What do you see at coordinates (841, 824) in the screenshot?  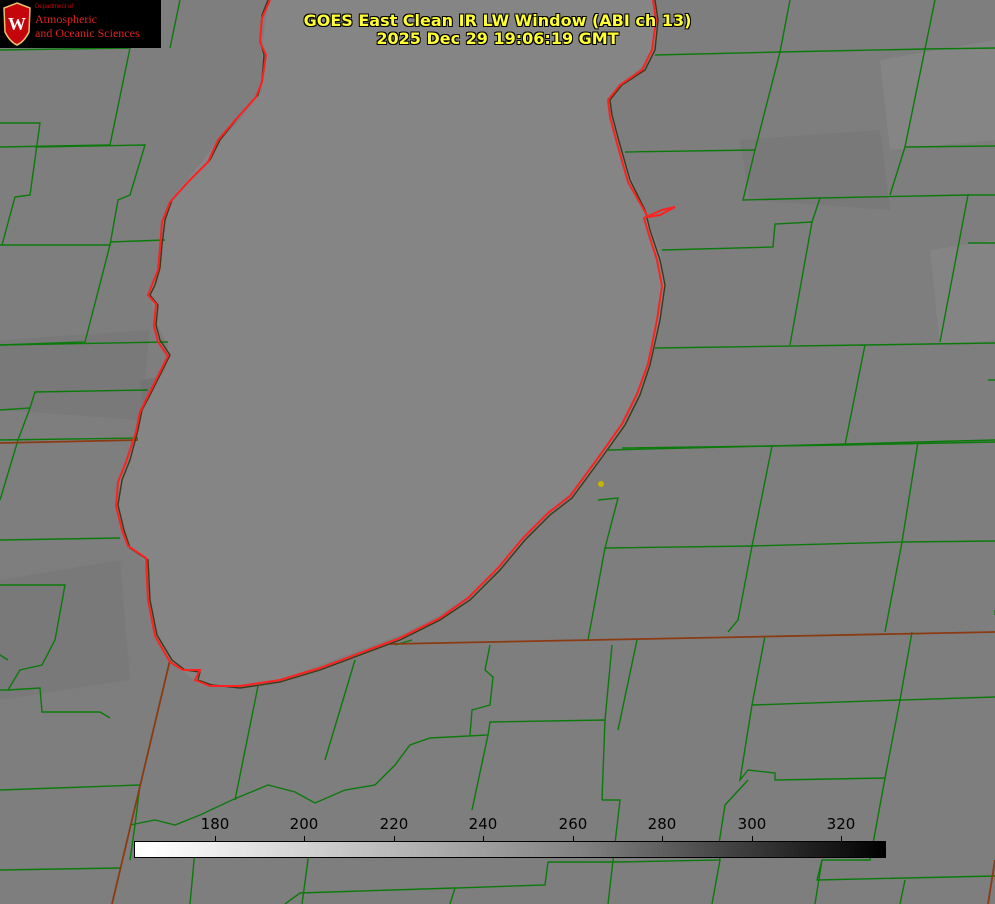 I see `colorbar-label: 320` at bounding box center [841, 824].